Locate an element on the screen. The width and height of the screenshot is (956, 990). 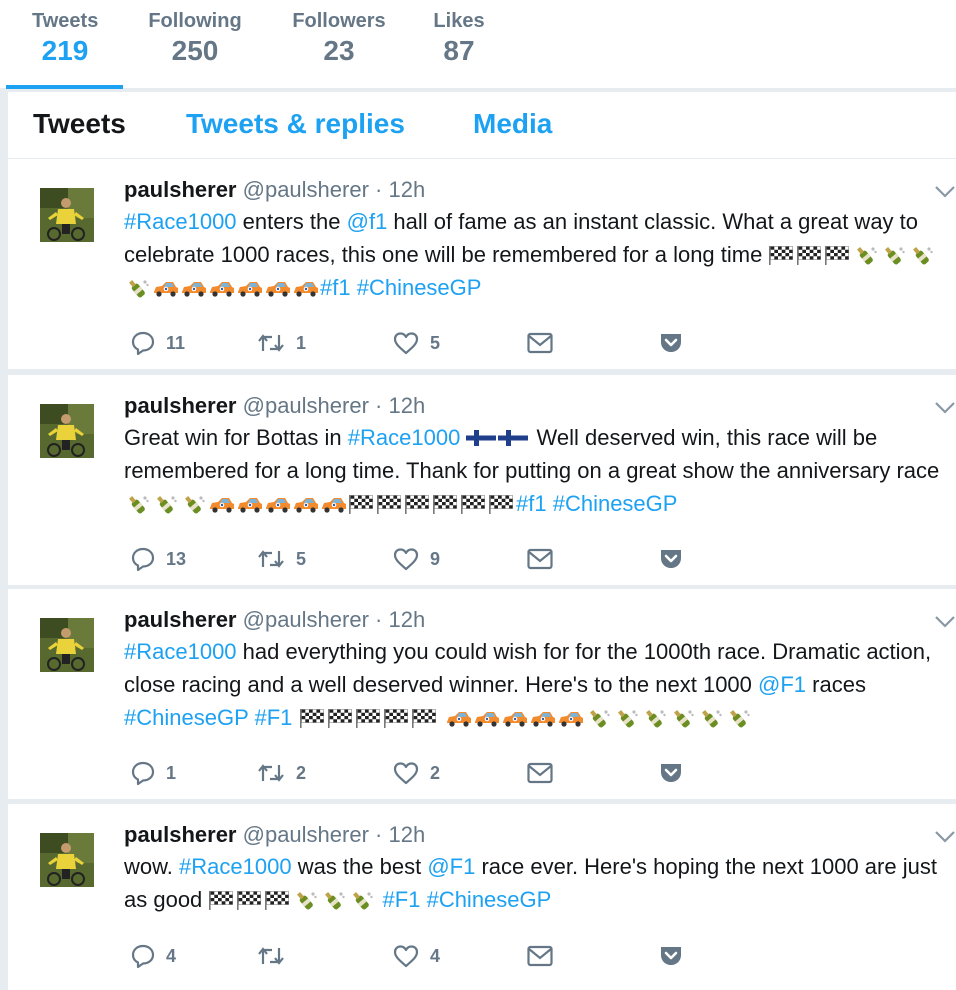
like-button: 2 is located at coordinates (416, 773).